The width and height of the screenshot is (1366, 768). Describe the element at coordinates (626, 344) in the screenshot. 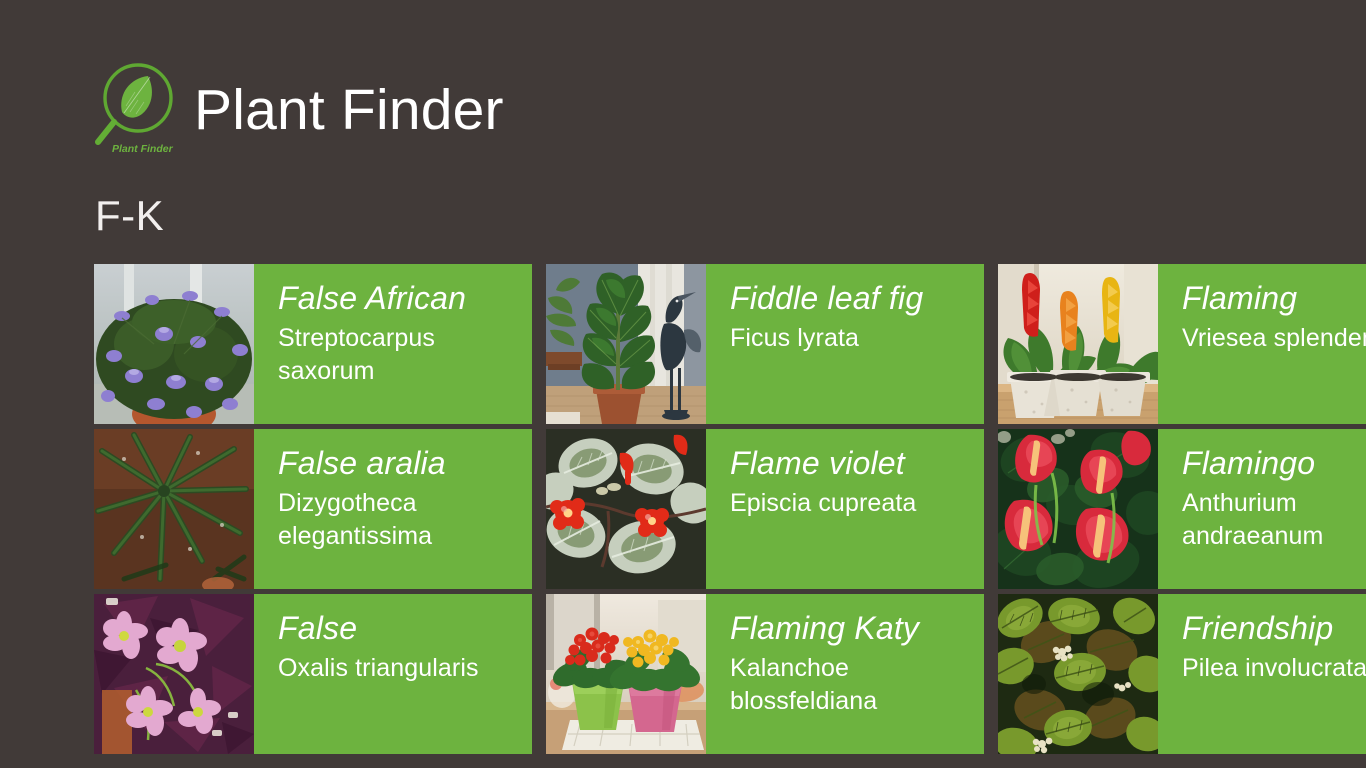

I see `ficus-lyrata-photo` at that location.